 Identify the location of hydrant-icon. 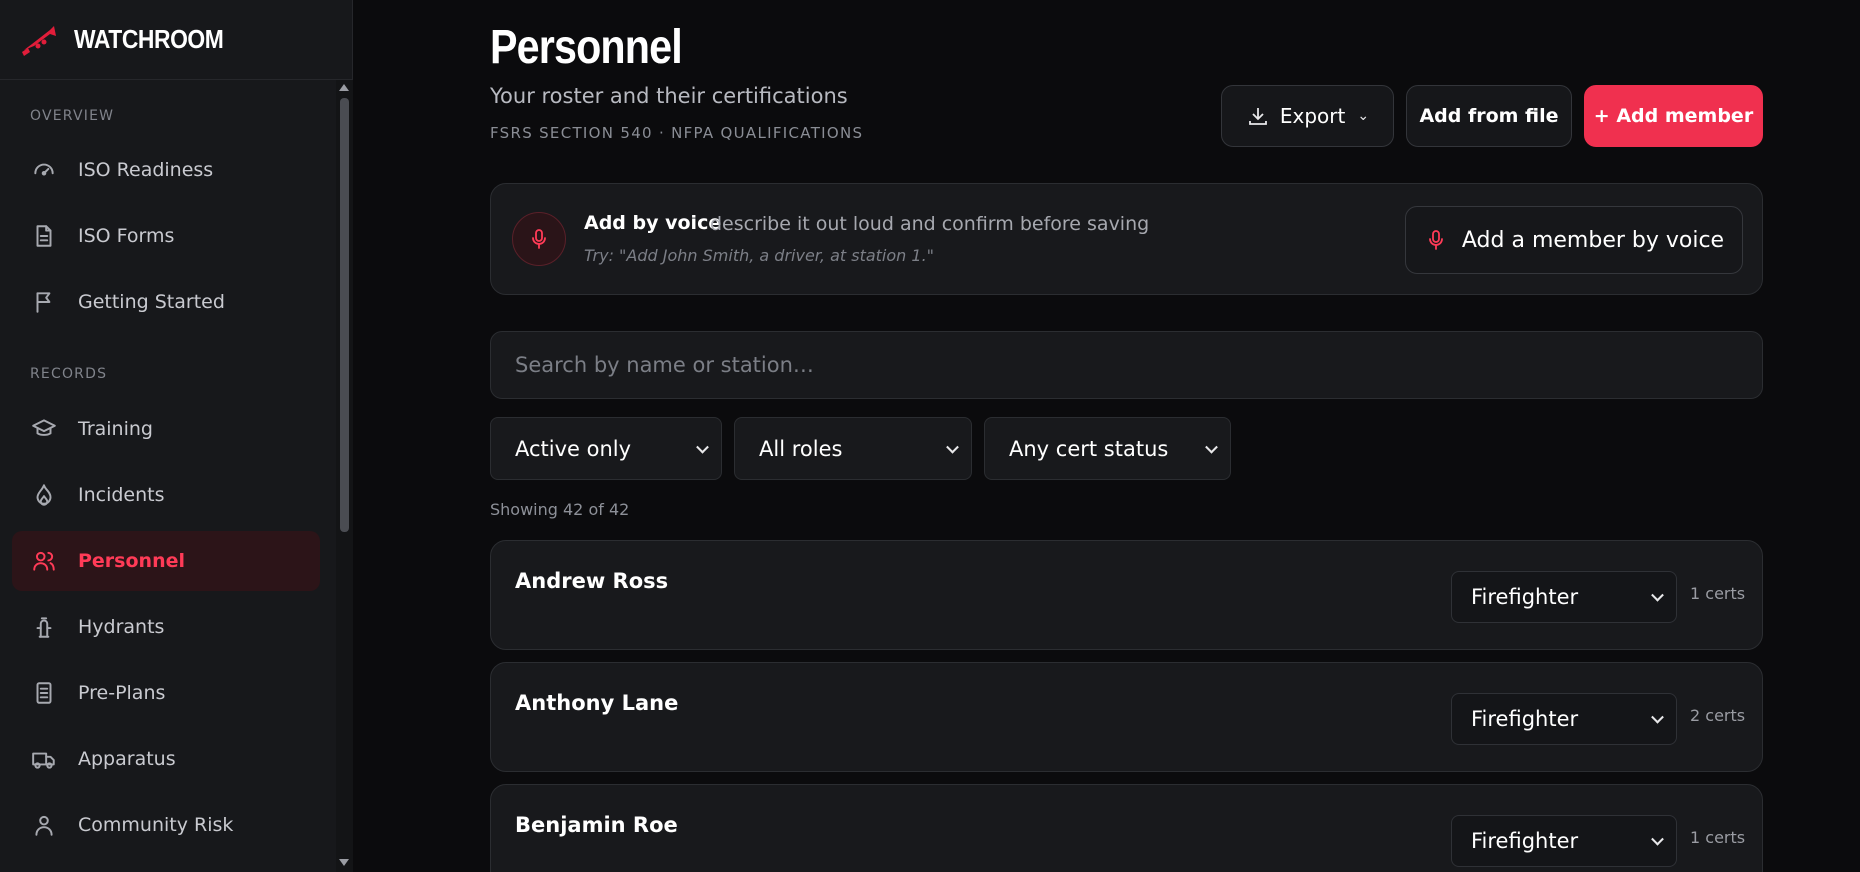
(44, 627).